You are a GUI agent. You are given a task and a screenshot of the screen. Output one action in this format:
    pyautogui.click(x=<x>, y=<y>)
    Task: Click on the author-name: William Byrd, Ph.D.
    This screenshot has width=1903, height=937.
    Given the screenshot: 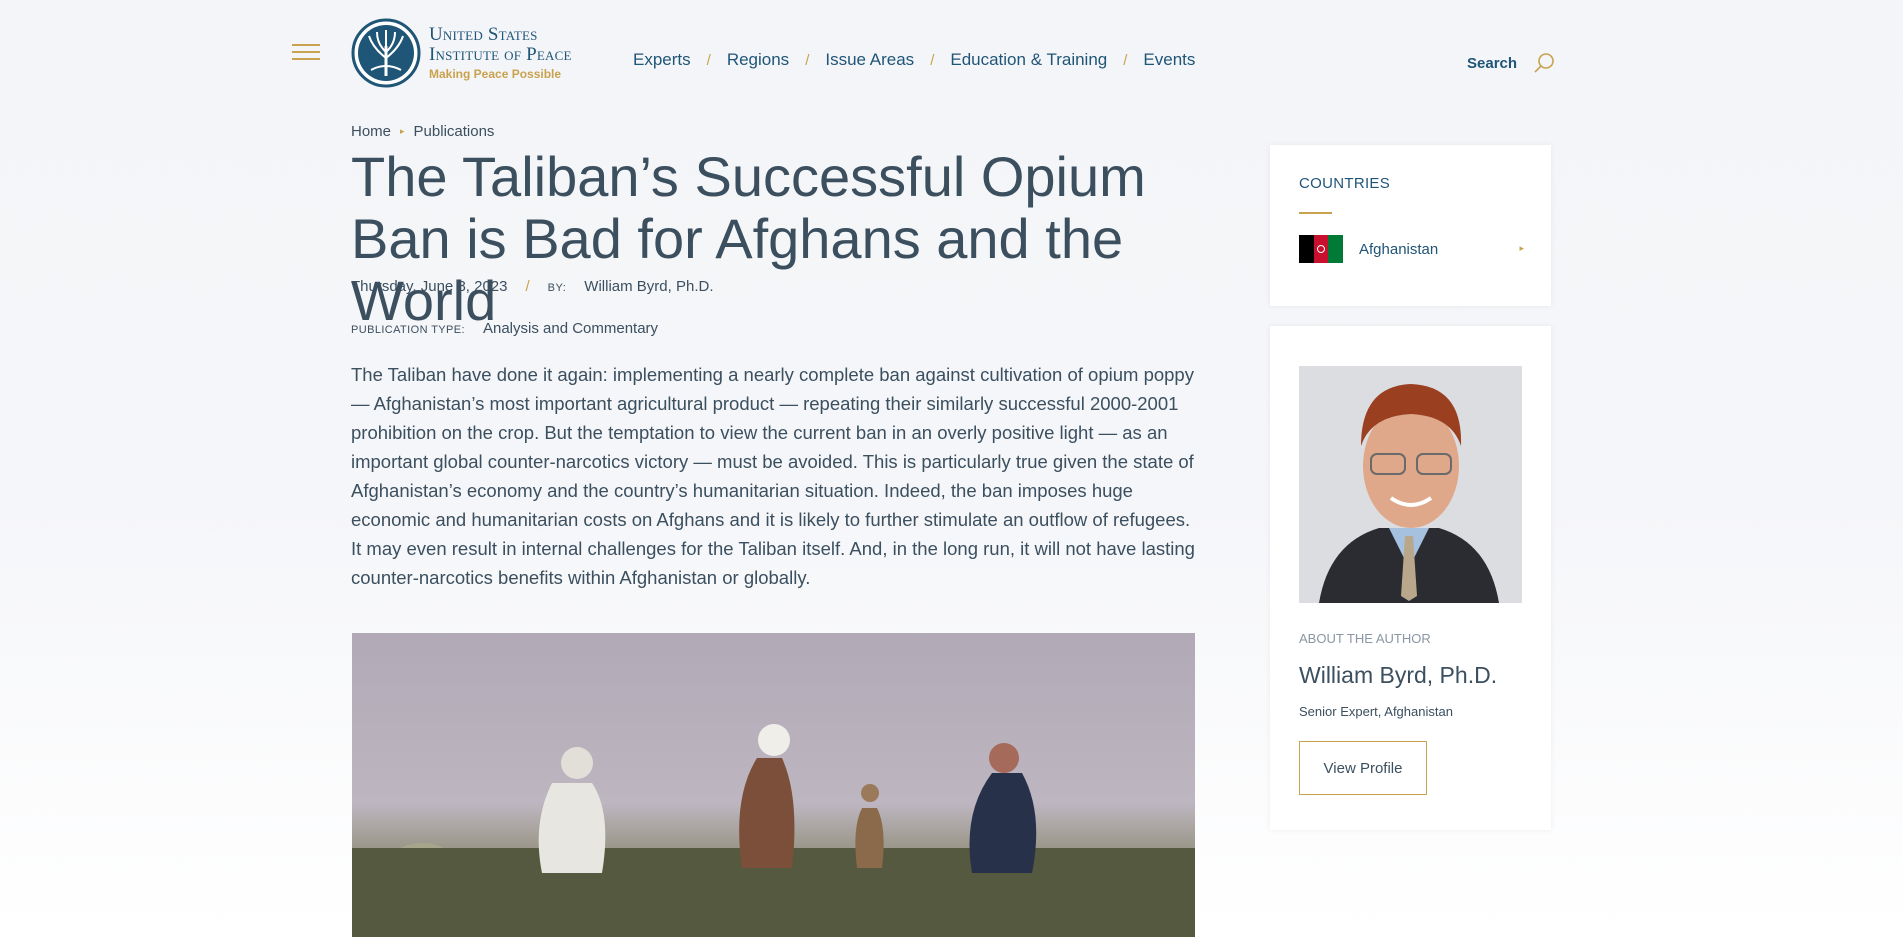 What is the action you would take?
    pyautogui.click(x=1398, y=675)
    